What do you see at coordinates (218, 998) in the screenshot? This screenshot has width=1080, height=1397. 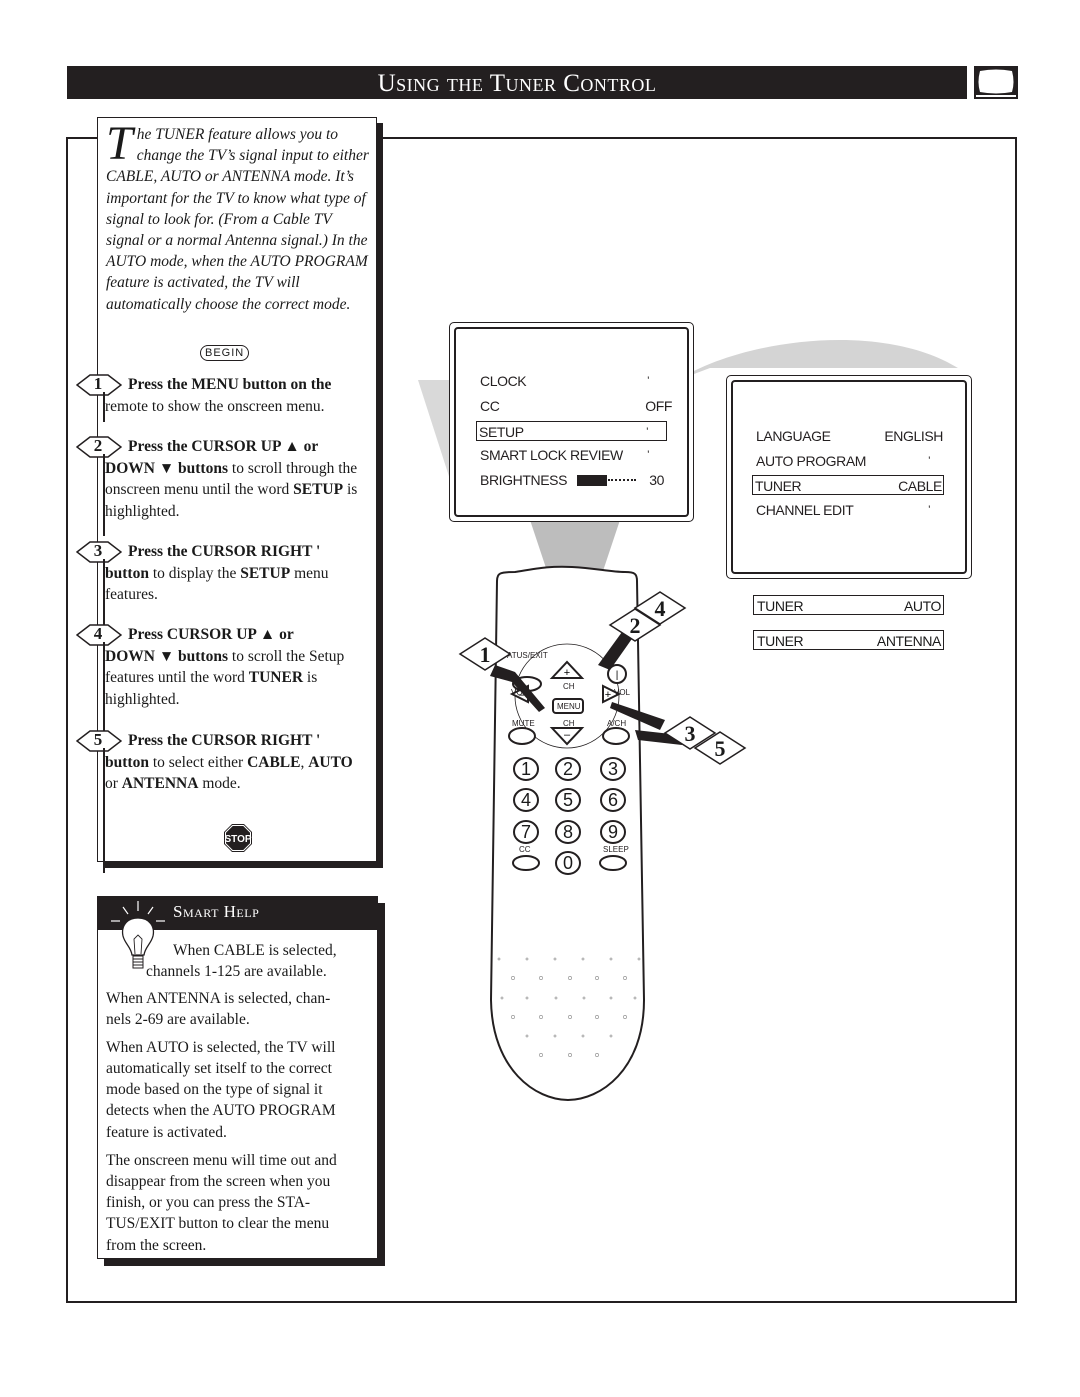 I see `help-line: When ANTENNA is selected, chan-` at bounding box center [218, 998].